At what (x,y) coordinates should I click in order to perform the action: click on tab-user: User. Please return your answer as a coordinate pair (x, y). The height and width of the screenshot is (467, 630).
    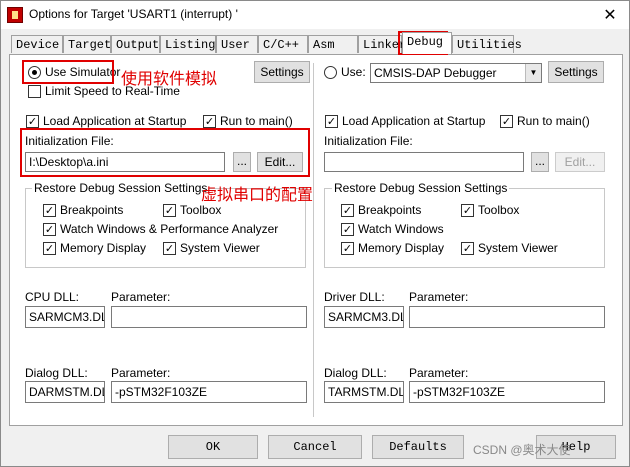
    Looking at the image, I should click on (237, 44).